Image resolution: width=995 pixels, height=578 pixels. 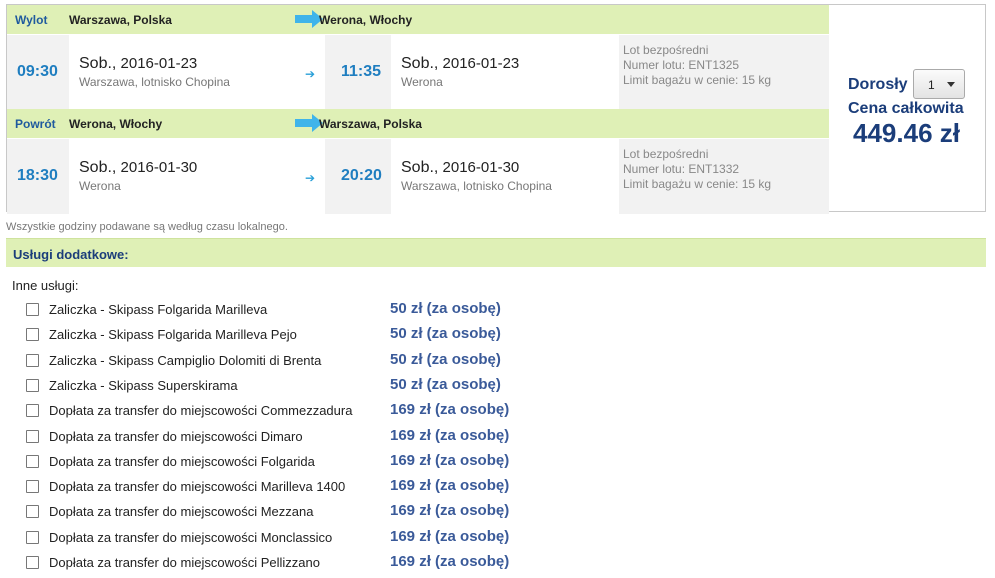 I want to click on return-arrival-time: 20:20, so click(x=361, y=175).